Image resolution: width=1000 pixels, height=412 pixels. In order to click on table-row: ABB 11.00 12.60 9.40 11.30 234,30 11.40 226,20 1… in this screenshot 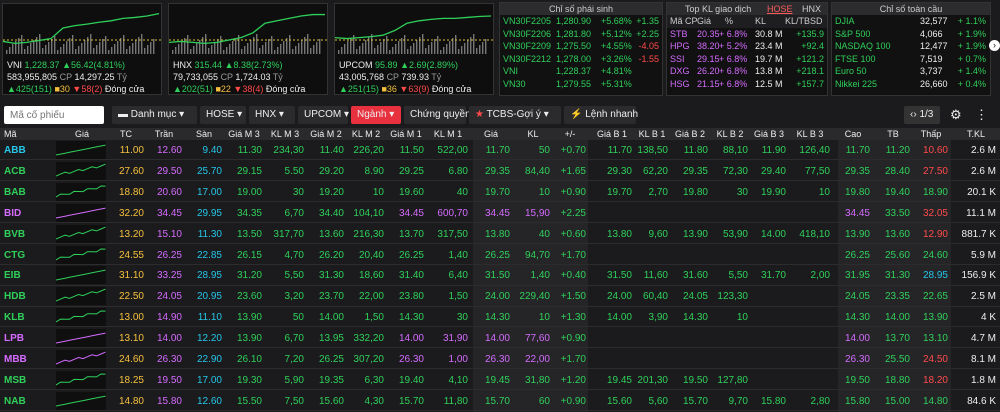, I will do `click(500, 150)`.